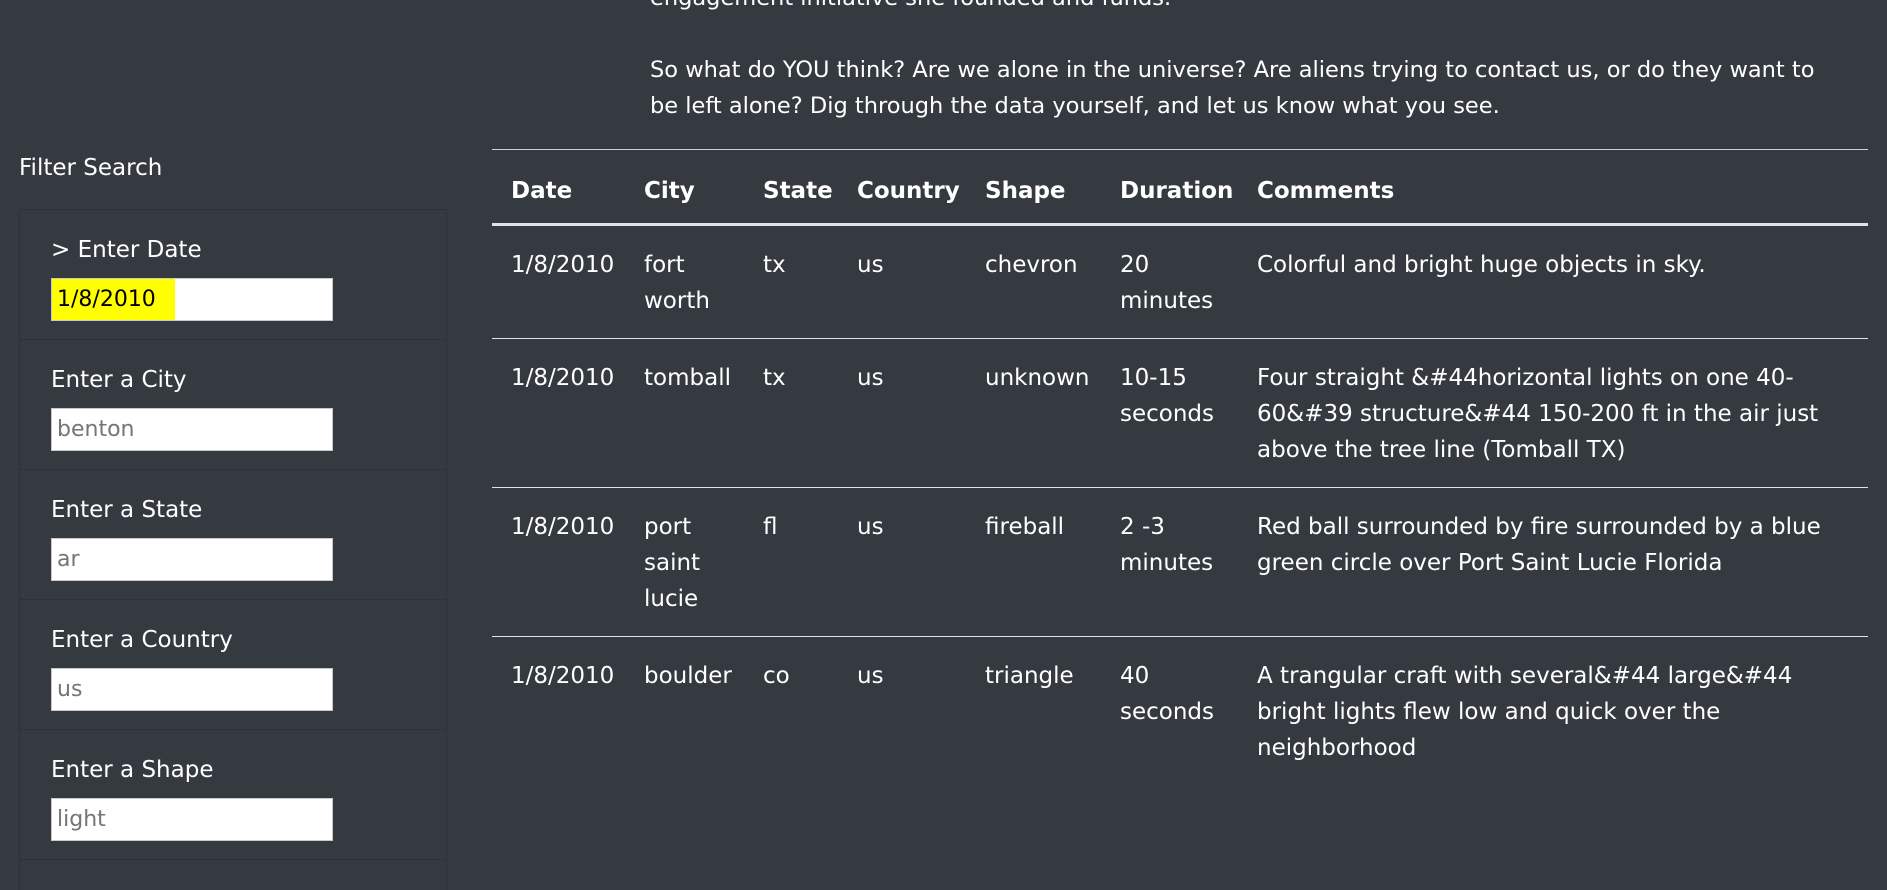 The image size is (1887, 890). I want to click on cell-state: fl, so click(770, 527).